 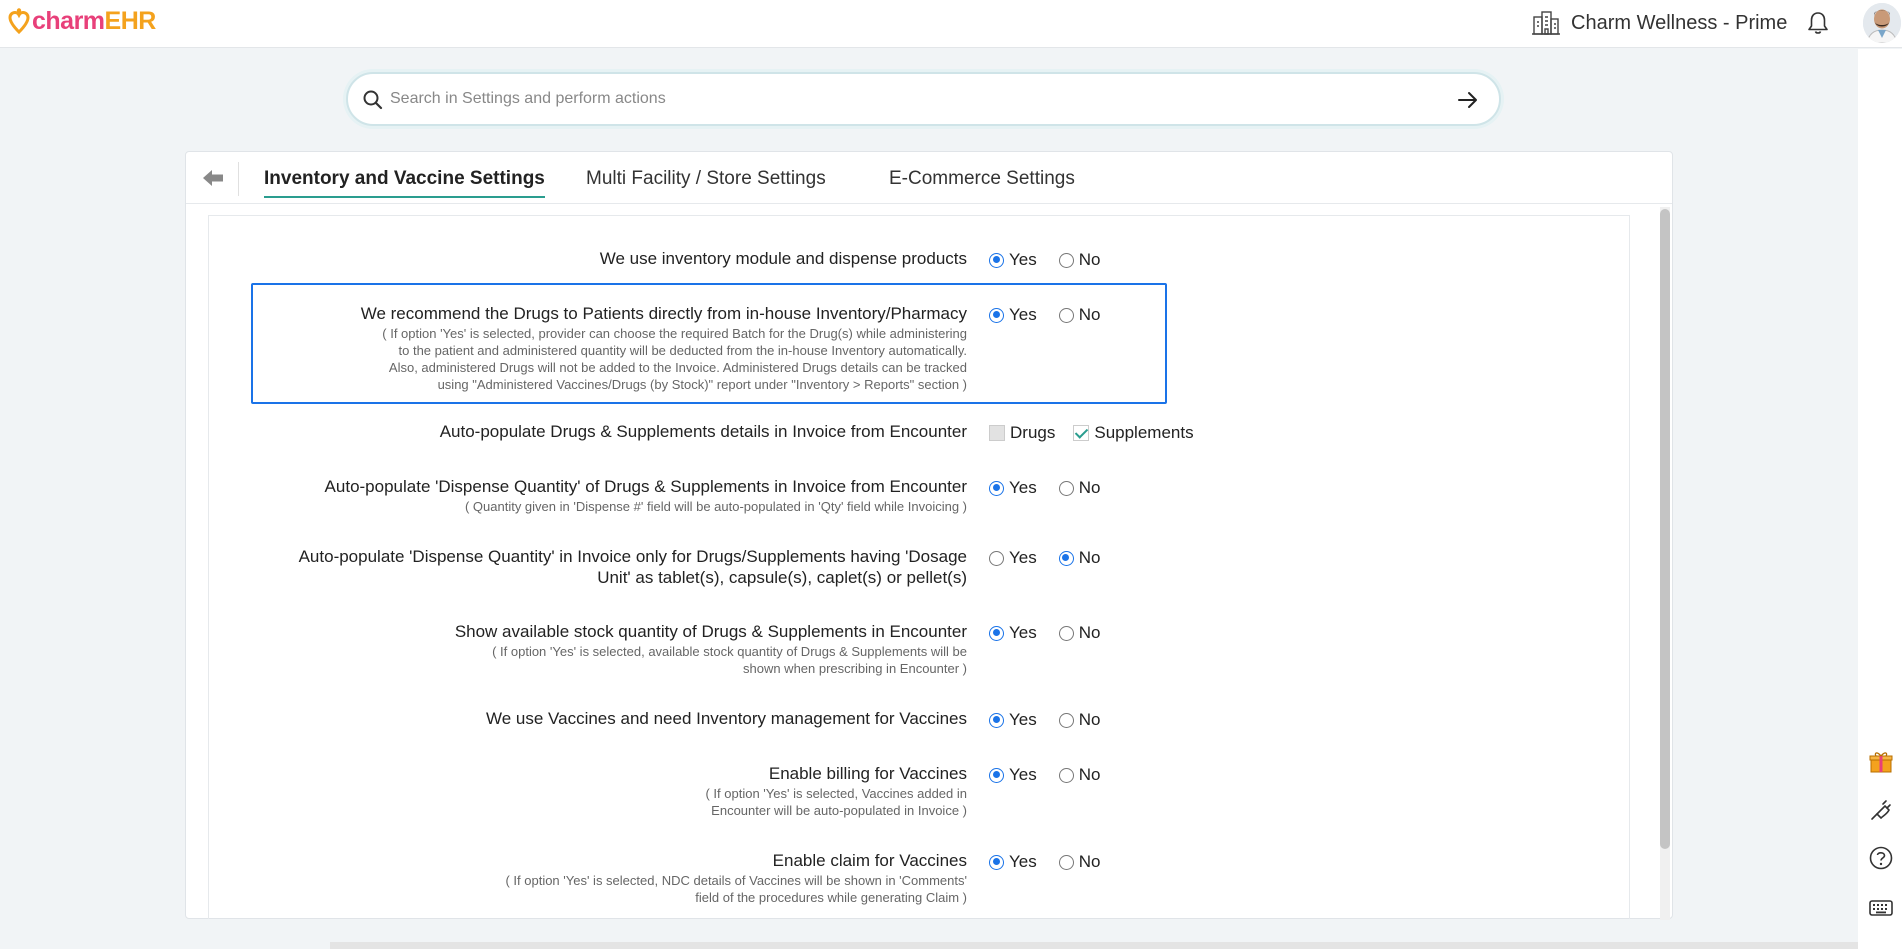 What do you see at coordinates (1679, 22) in the screenshot?
I see `facility-name: Charm Wellness - Prime` at bounding box center [1679, 22].